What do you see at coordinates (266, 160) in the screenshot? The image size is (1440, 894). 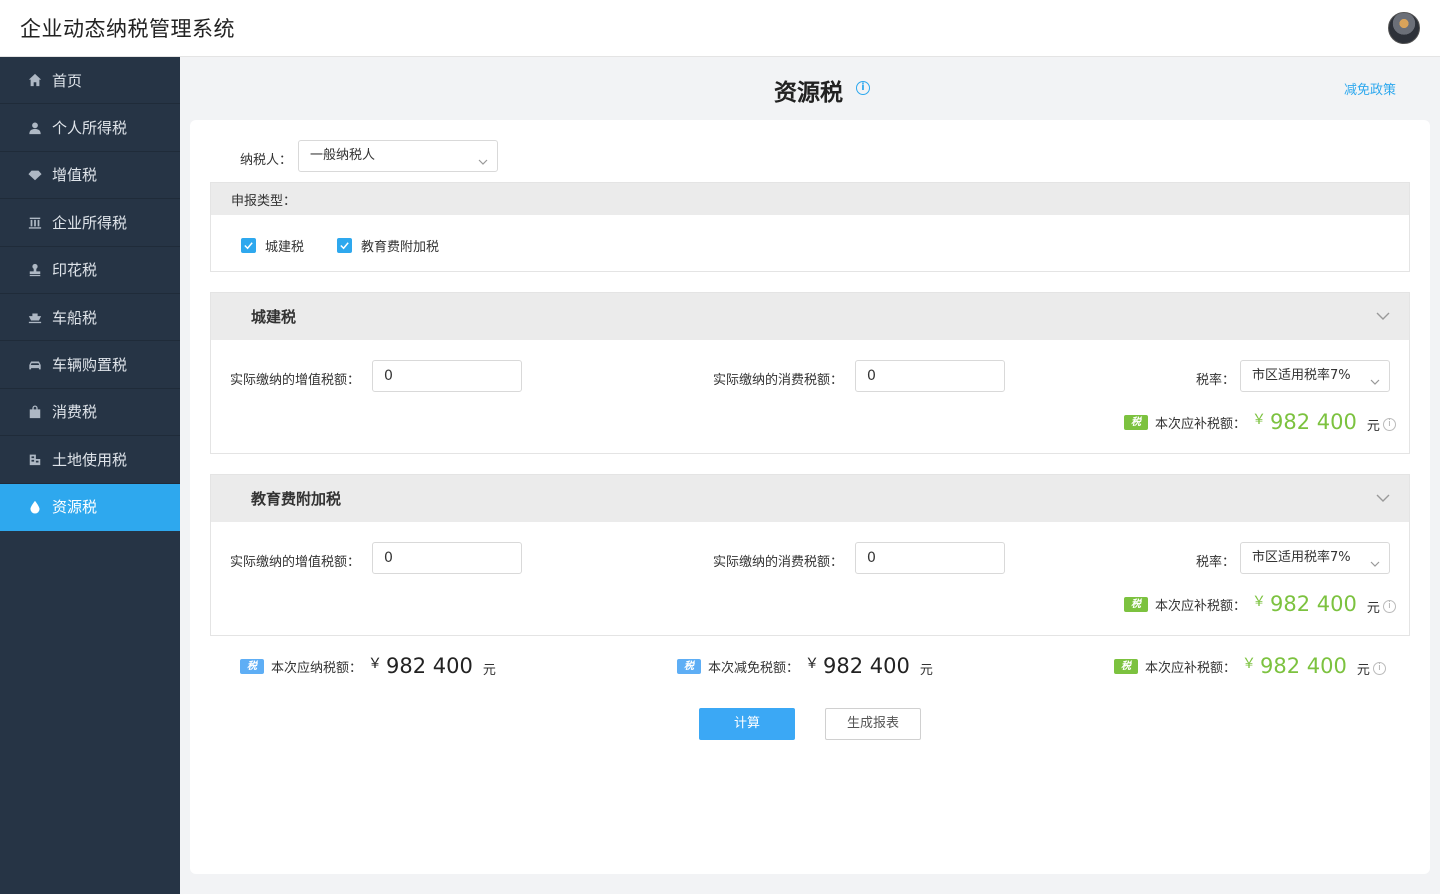 I see `taxpayer-label: 纳税人：` at bounding box center [266, 160].